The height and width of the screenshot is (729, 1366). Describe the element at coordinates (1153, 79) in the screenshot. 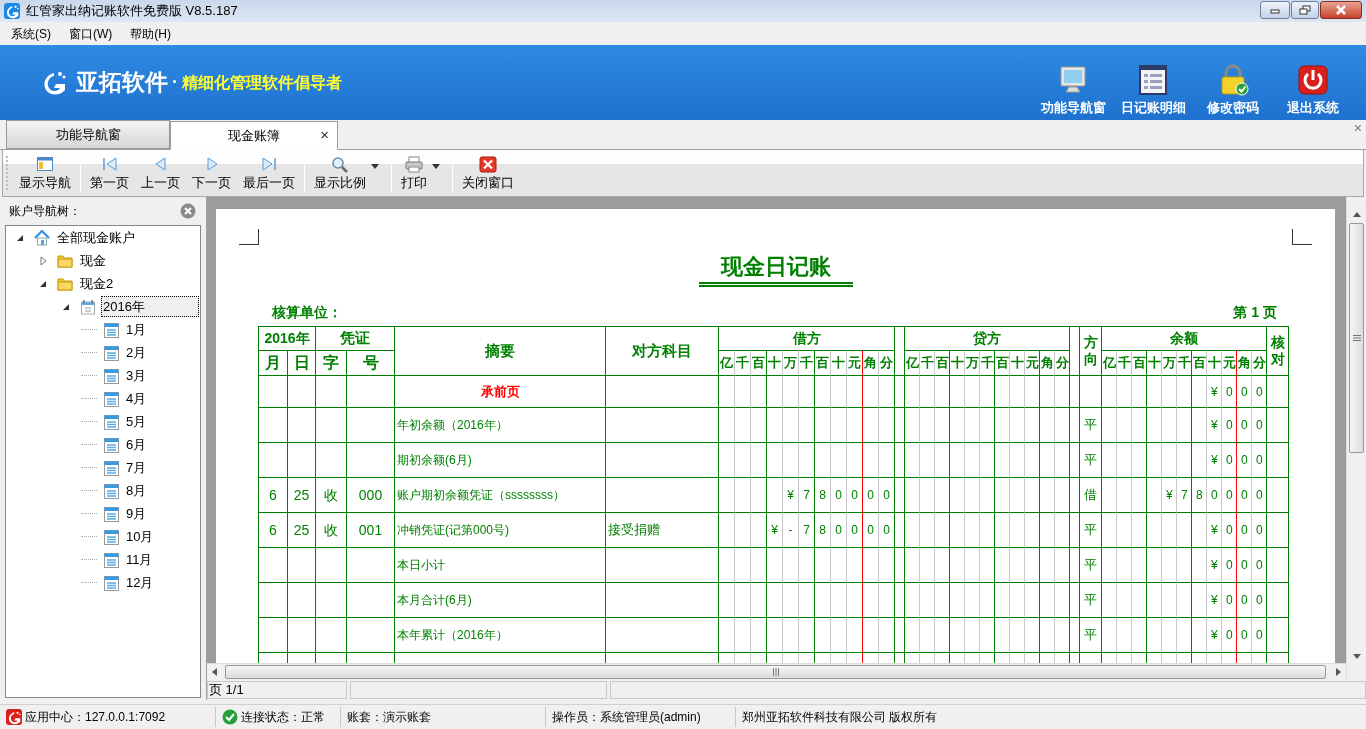

I see `list-icon` at that location.